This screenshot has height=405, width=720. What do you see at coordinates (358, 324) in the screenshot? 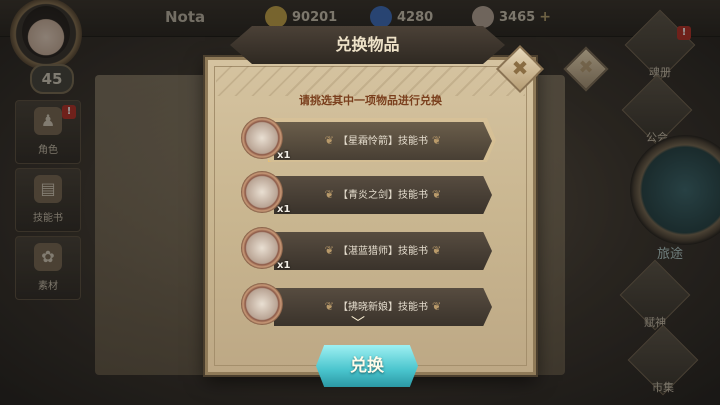
I see `chevron-down-icon: ﹀` at bounding box center [358, 324].